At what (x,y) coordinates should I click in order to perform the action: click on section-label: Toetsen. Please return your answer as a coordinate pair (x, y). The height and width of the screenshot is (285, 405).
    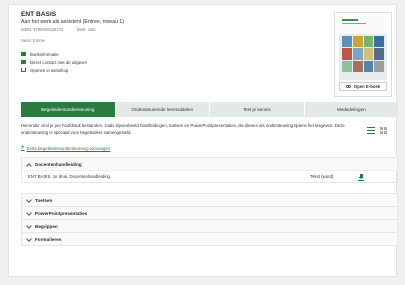
    Looking at the image, I should click on (44, 200).